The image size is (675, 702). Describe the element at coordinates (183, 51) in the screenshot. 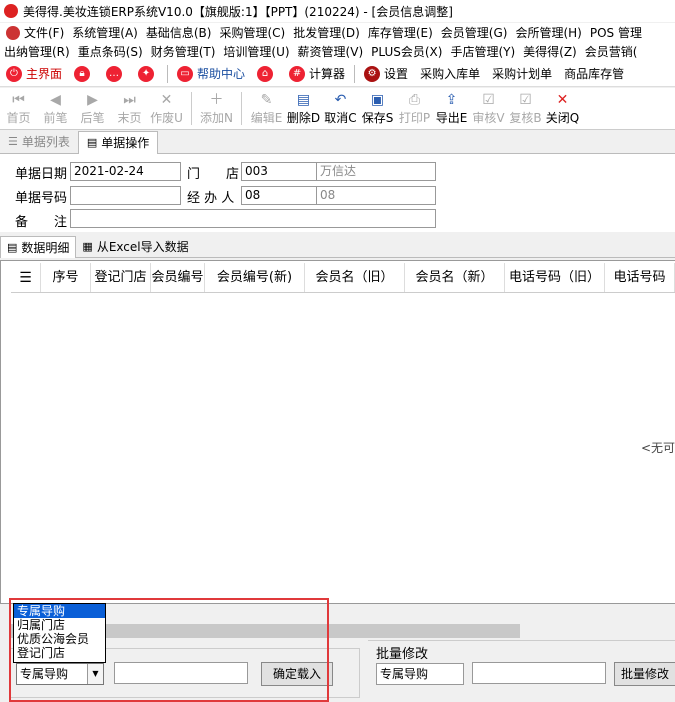

I see `menu-finance: 财务管理(T)` at that location.